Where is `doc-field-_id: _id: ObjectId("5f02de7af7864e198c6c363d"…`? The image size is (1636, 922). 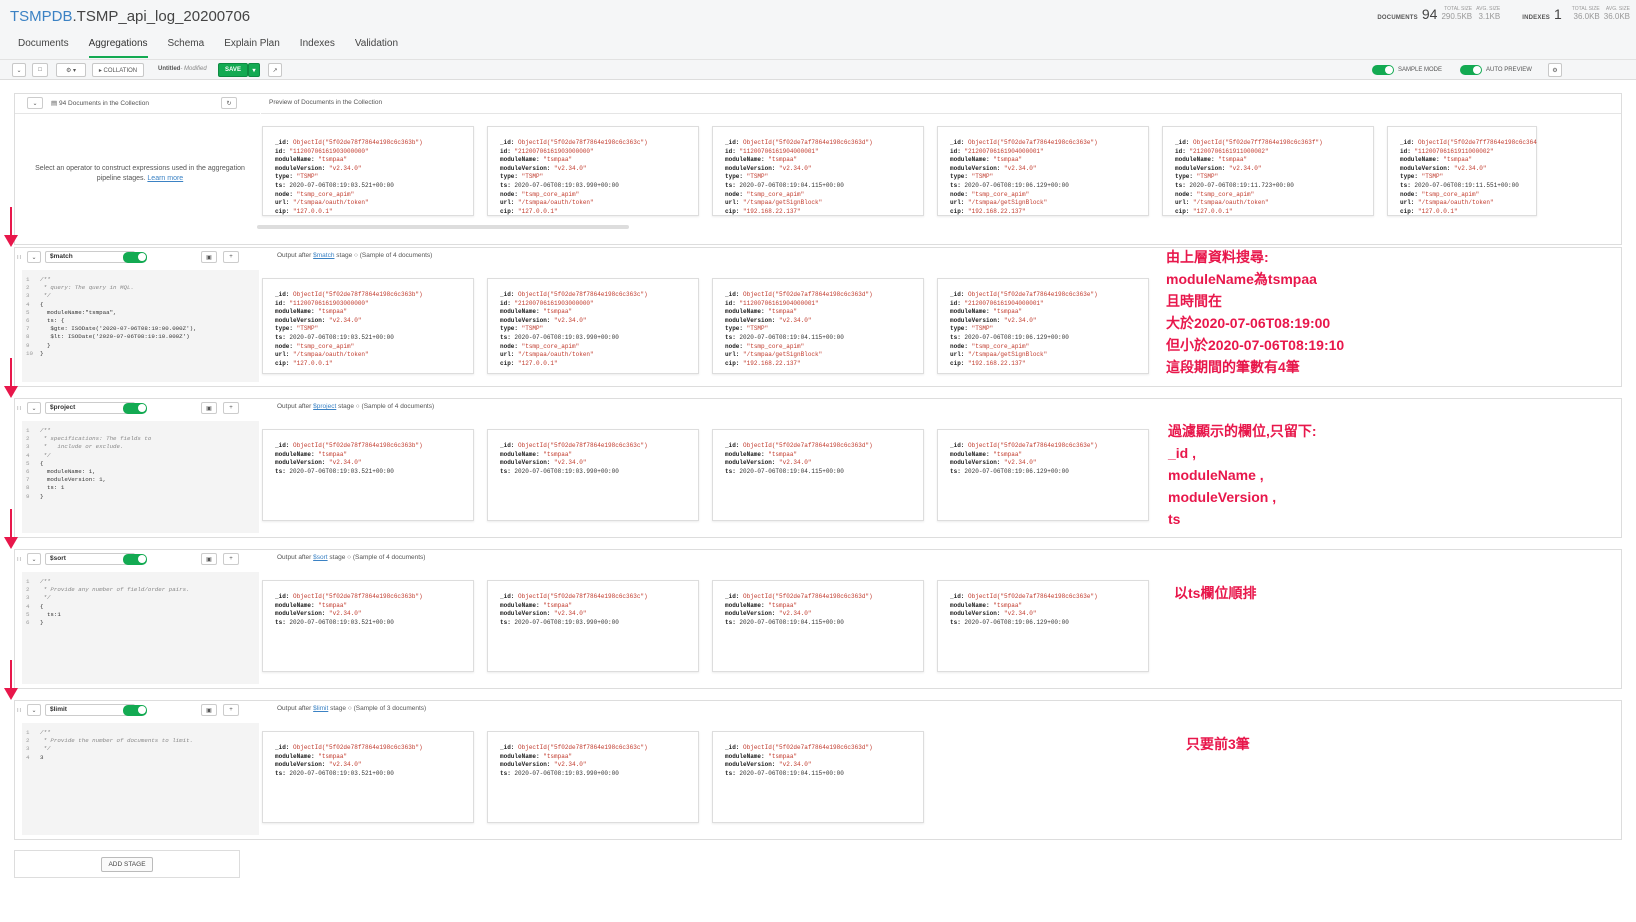 doc-field-_id: _id: ObjectId("5f02de7af7864e198c6c363d"… is located at coordinates (824, 748).